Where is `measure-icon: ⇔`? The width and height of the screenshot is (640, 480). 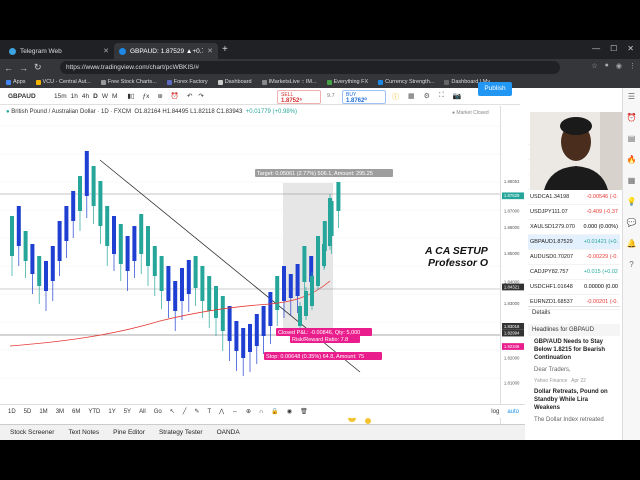
measure-icon: ⇔ is located at coordinates (235, 412).